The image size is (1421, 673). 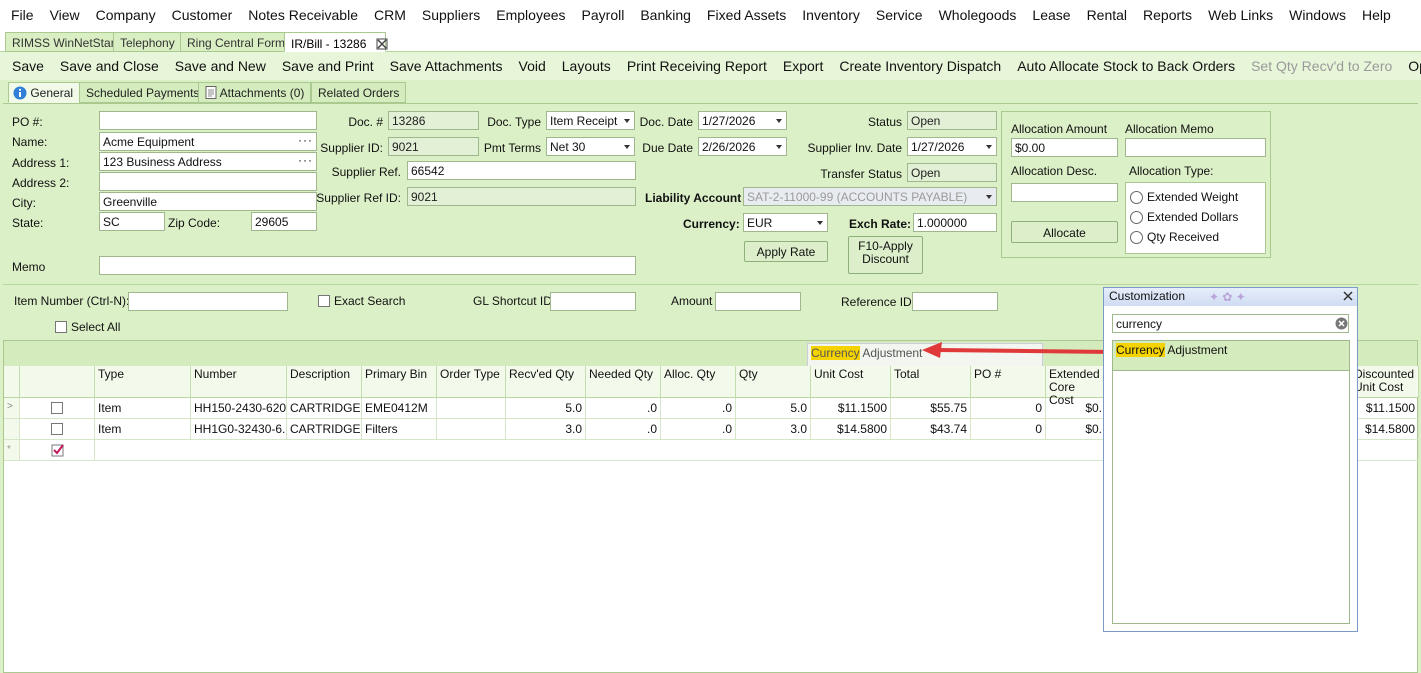 What do you see at coordinates (803, 66) in the screenshot?
I see `export-button: Export` at bounding box center [803, 66].